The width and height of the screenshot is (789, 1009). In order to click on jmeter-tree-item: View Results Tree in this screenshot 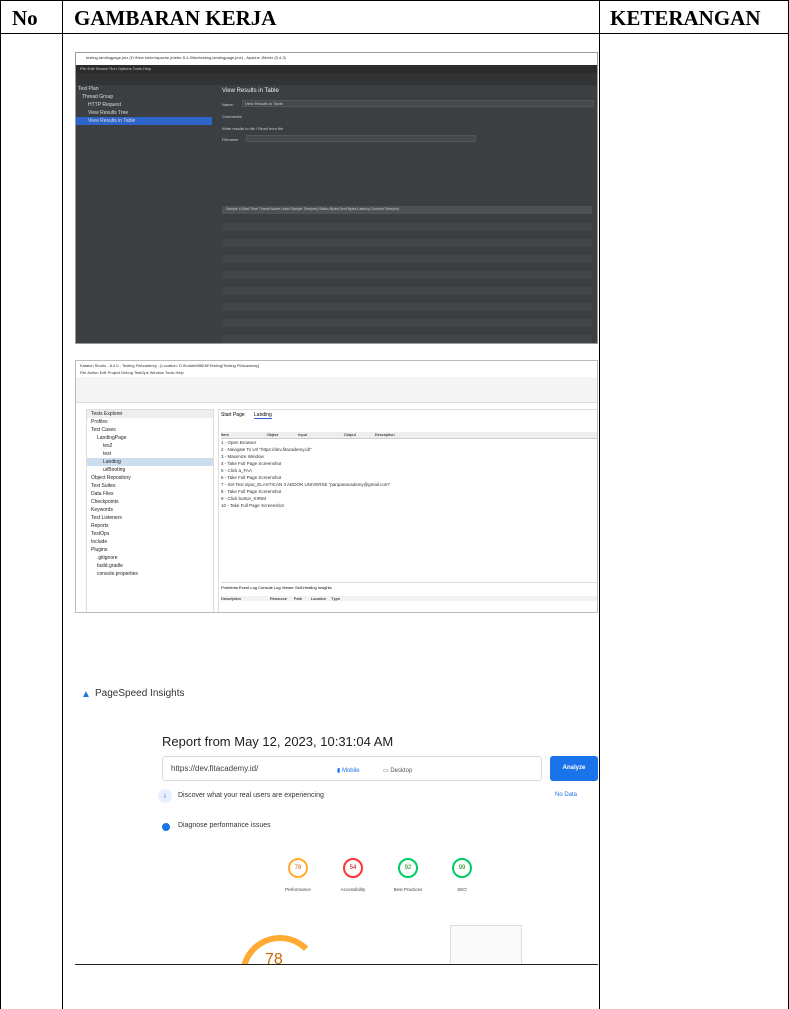, I will do `click(108, 113)`.